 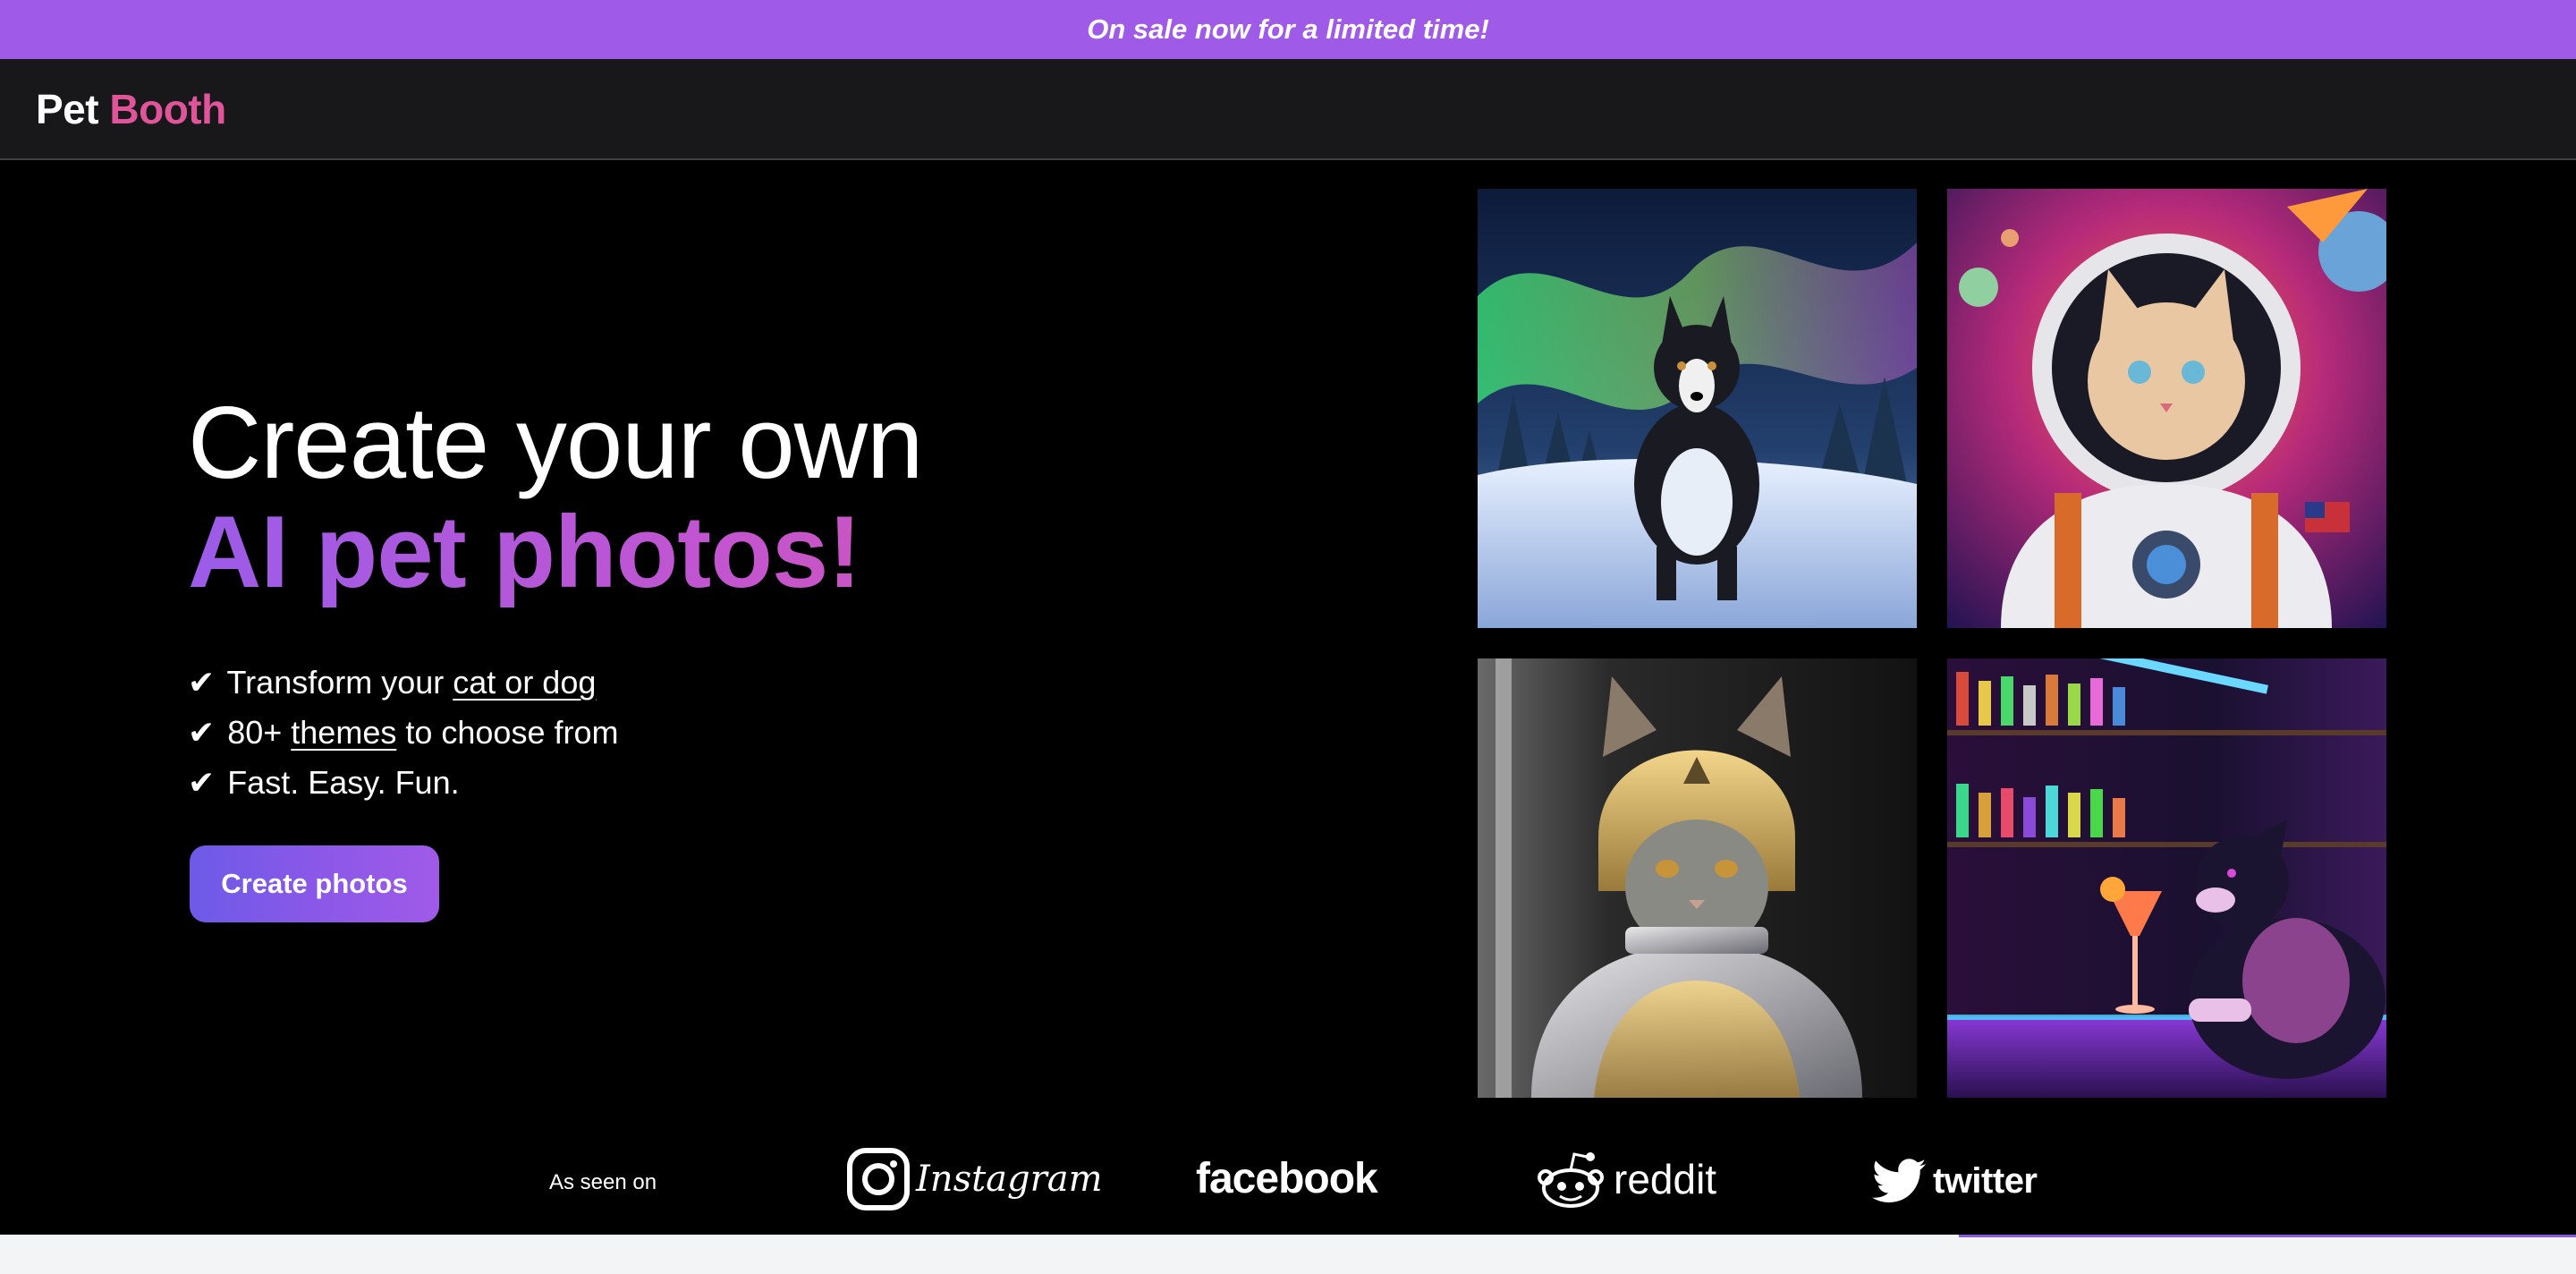 I want to click on twitter-wordmark: twitter, so click(x=1985, y=1180).